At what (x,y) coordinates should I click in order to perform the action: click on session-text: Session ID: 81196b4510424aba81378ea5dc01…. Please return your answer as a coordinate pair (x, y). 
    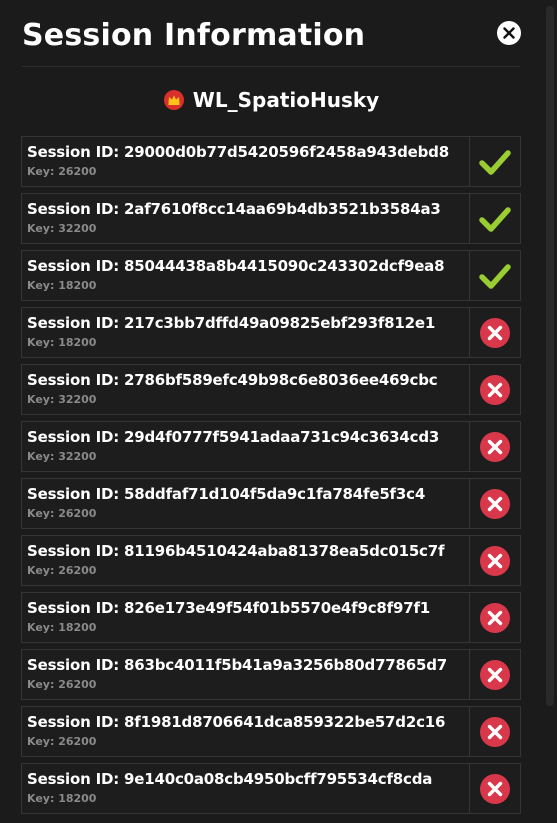
    Looking at the image, I should click on (245, 559).